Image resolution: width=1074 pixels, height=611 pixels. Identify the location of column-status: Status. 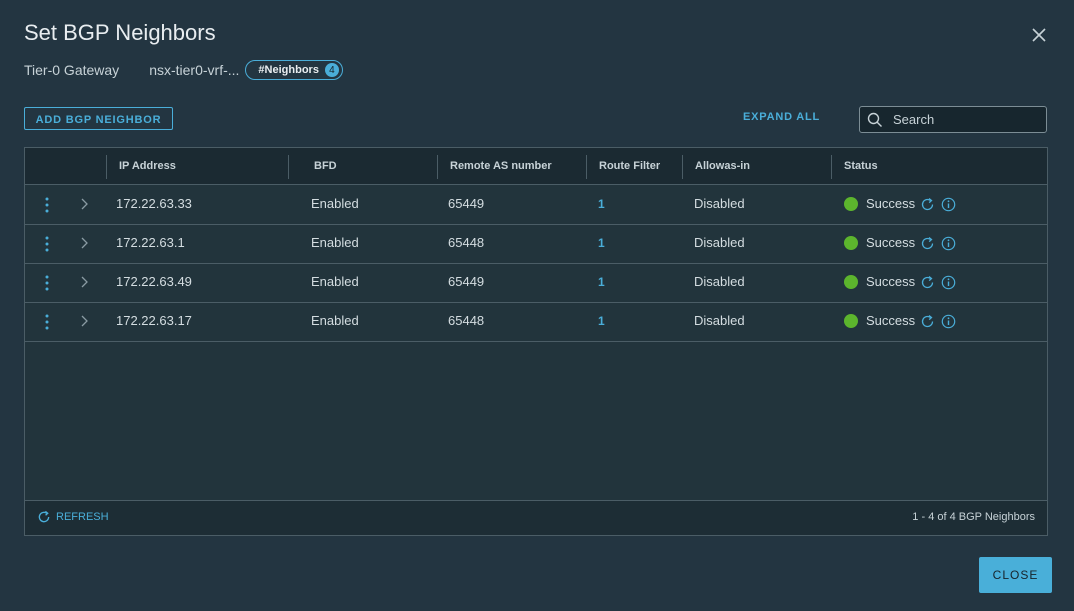
(861, 166).